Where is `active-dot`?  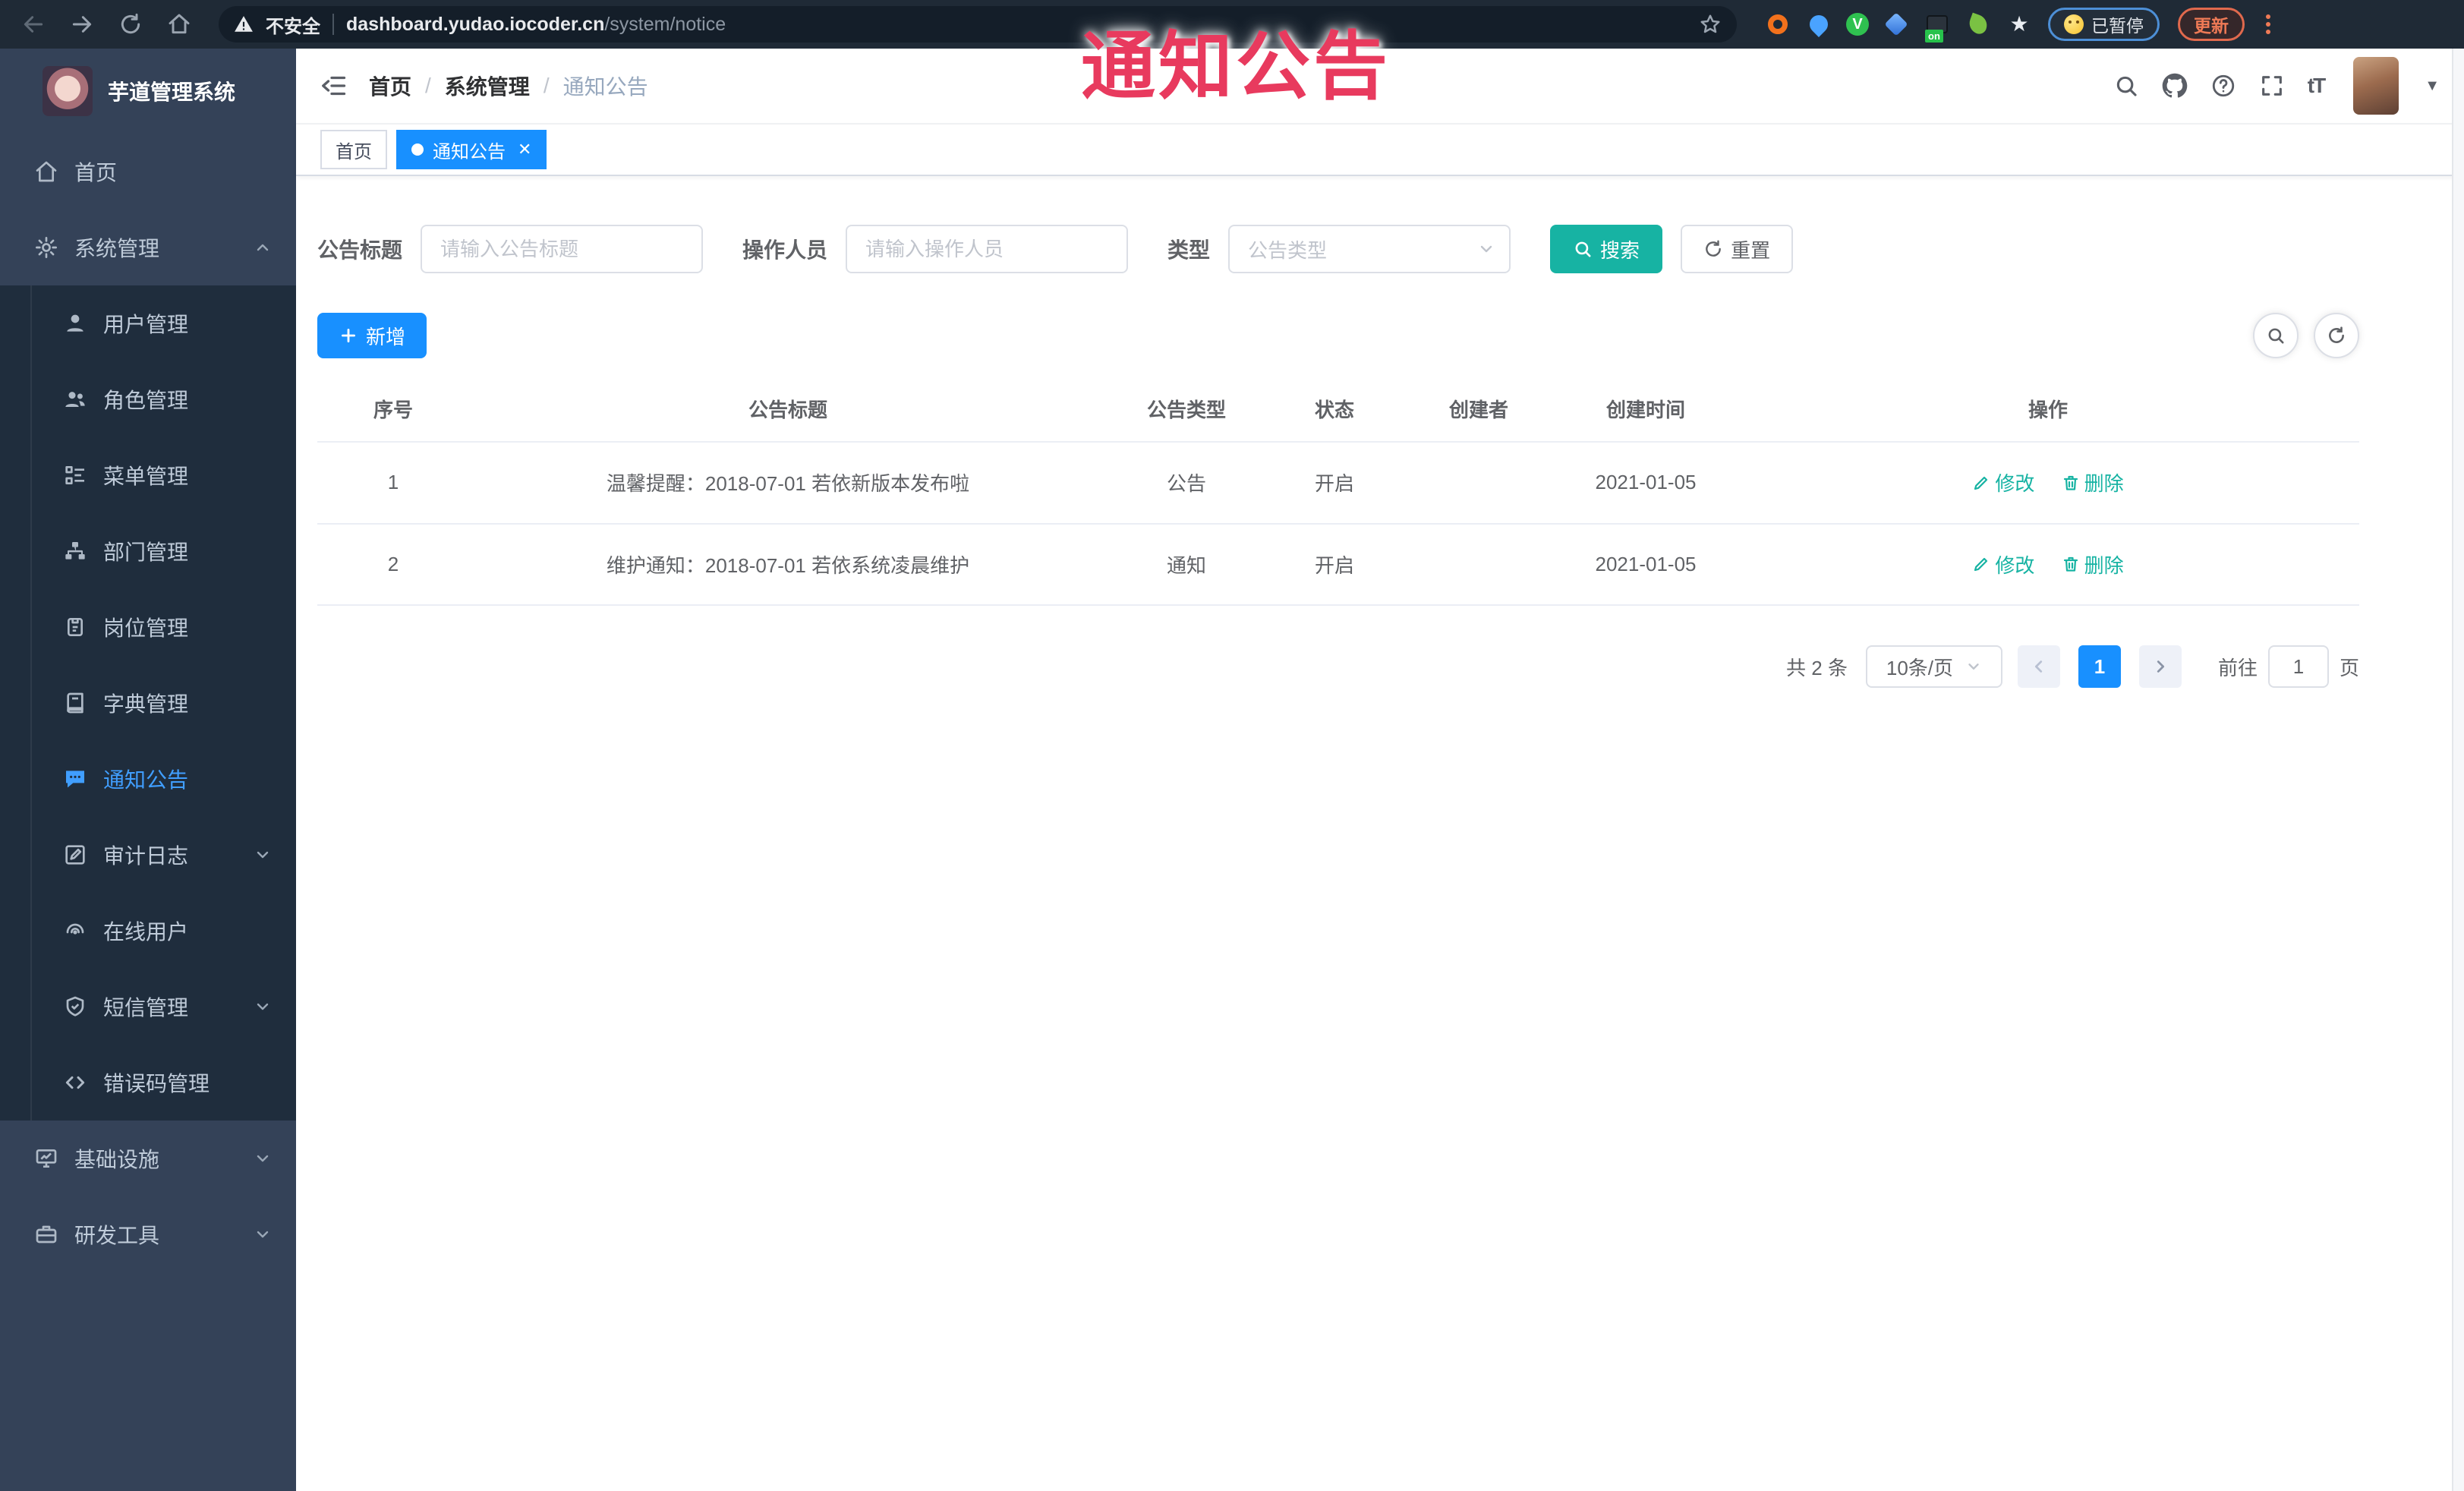
active-dot is located at coordinates (418, 149).